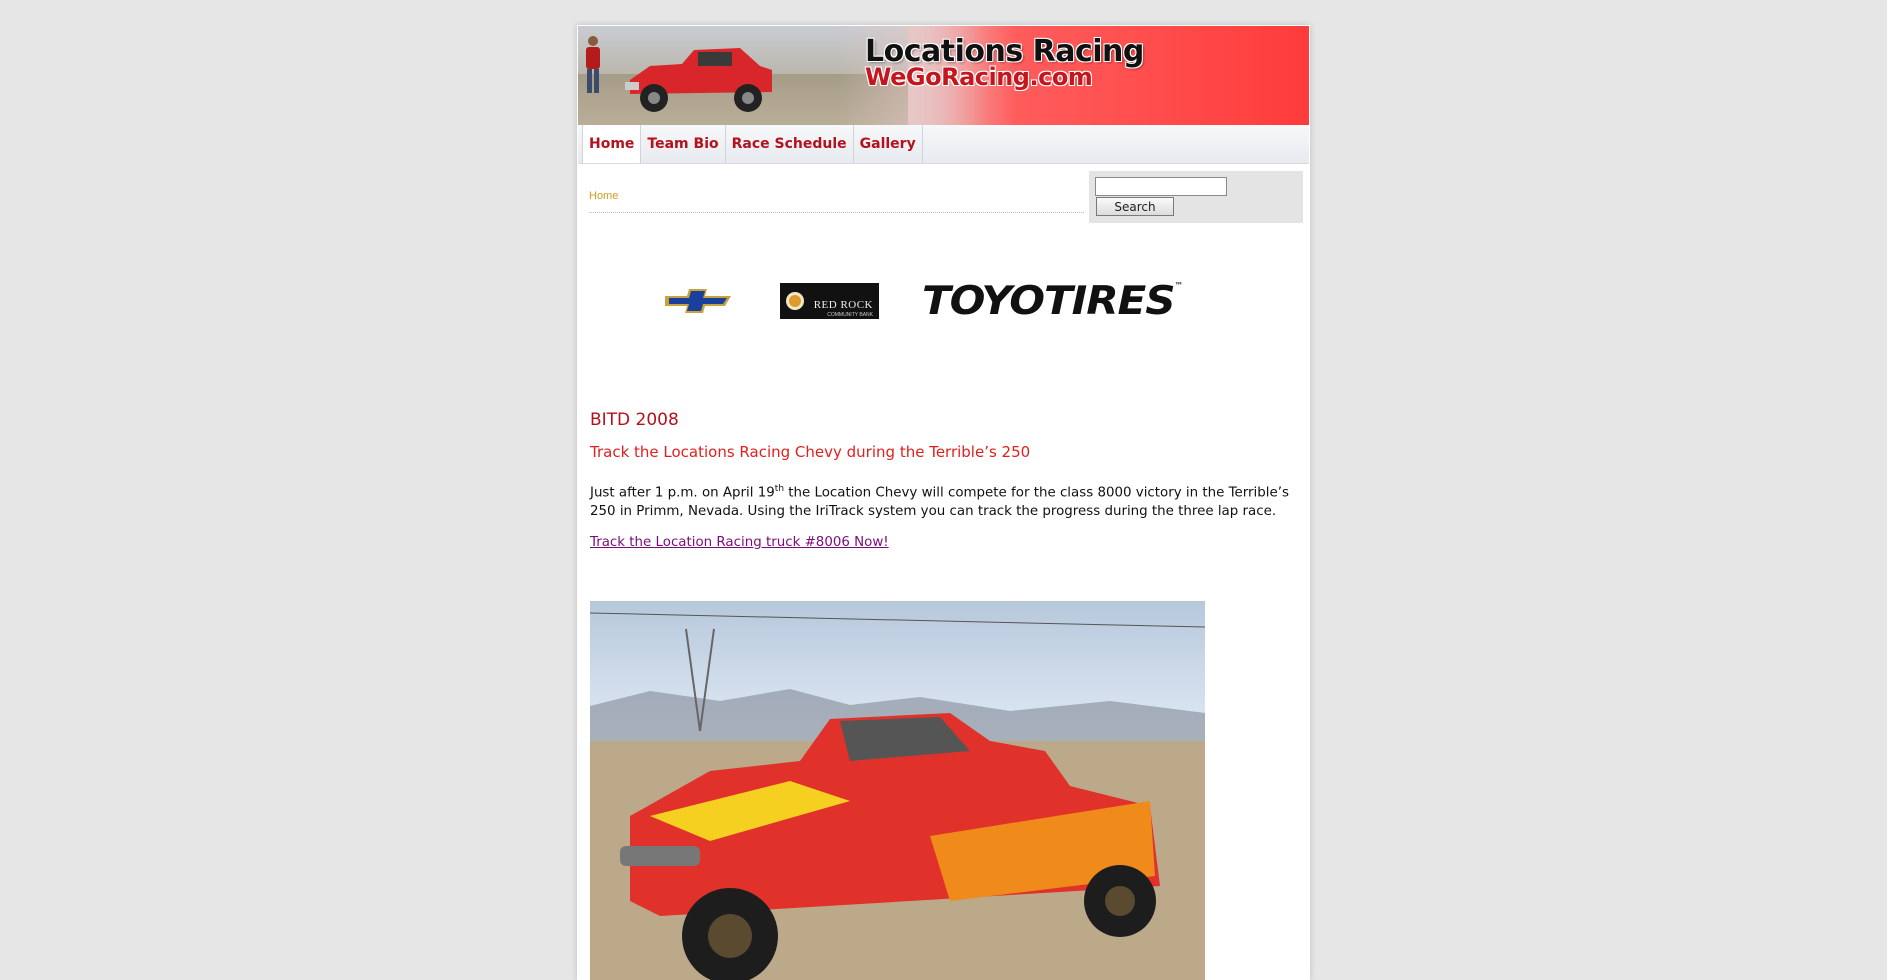  What do you see at coordinates (634, 420) in the screenshot?
I see `article-heading: BITD 2008` at bounding box center [634, 420].